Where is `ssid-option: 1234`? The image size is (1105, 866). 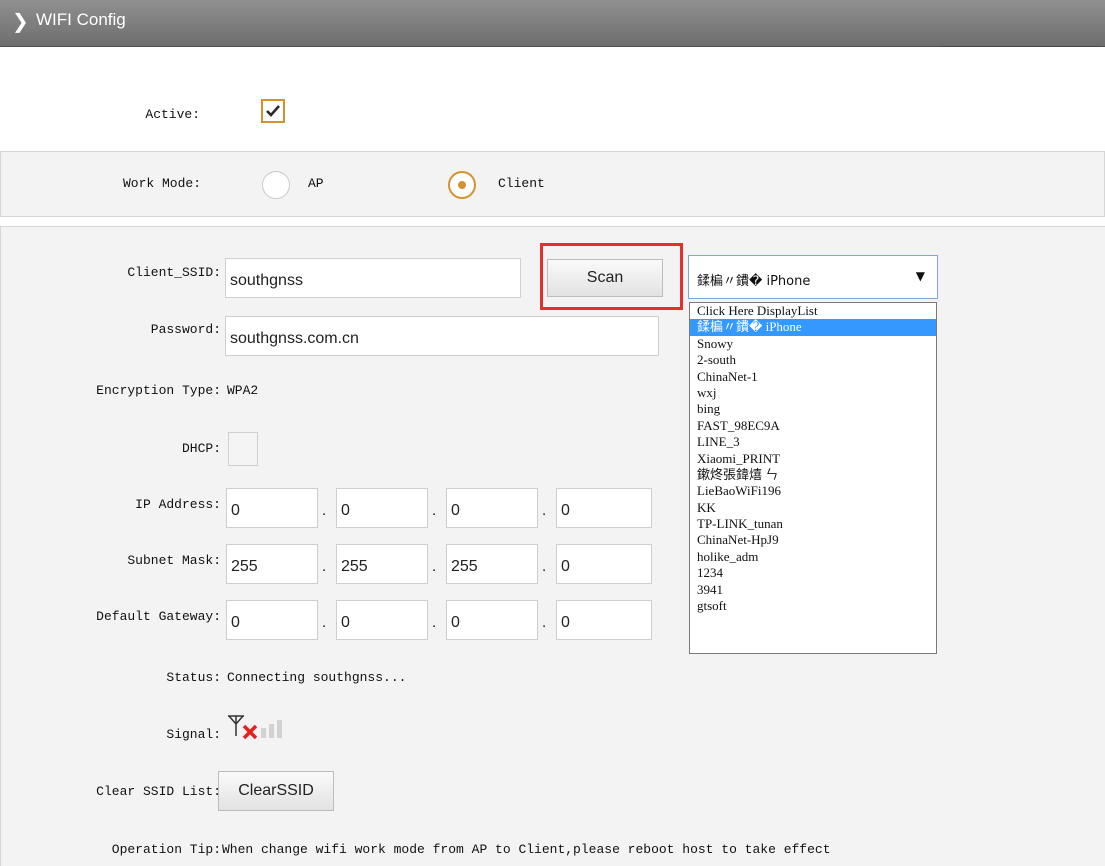
ssid-option: 1234 is located at coordinates (813, 573).